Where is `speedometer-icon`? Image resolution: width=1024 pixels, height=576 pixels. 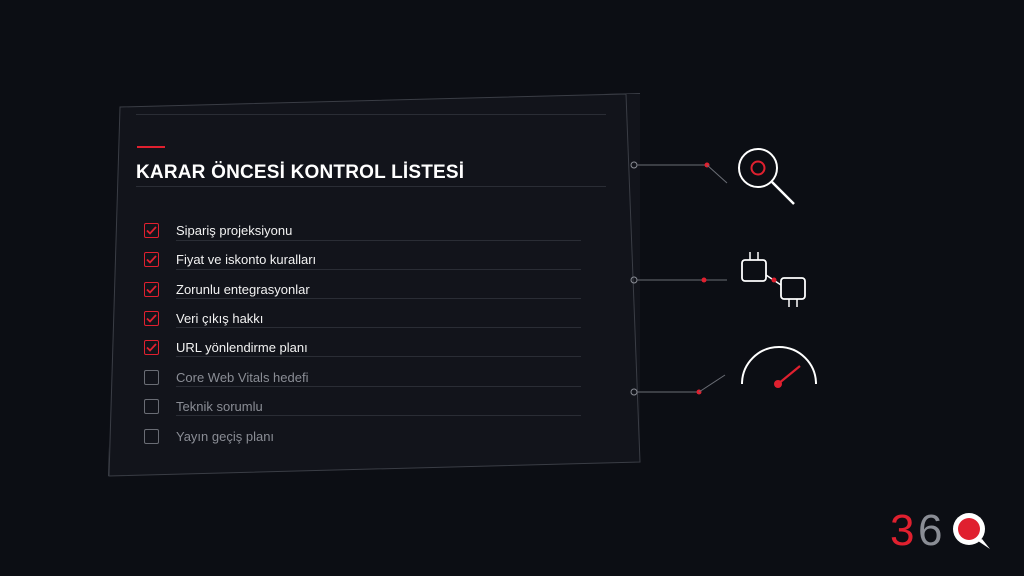 speedometer-icon is located at coordinates (779, 367).